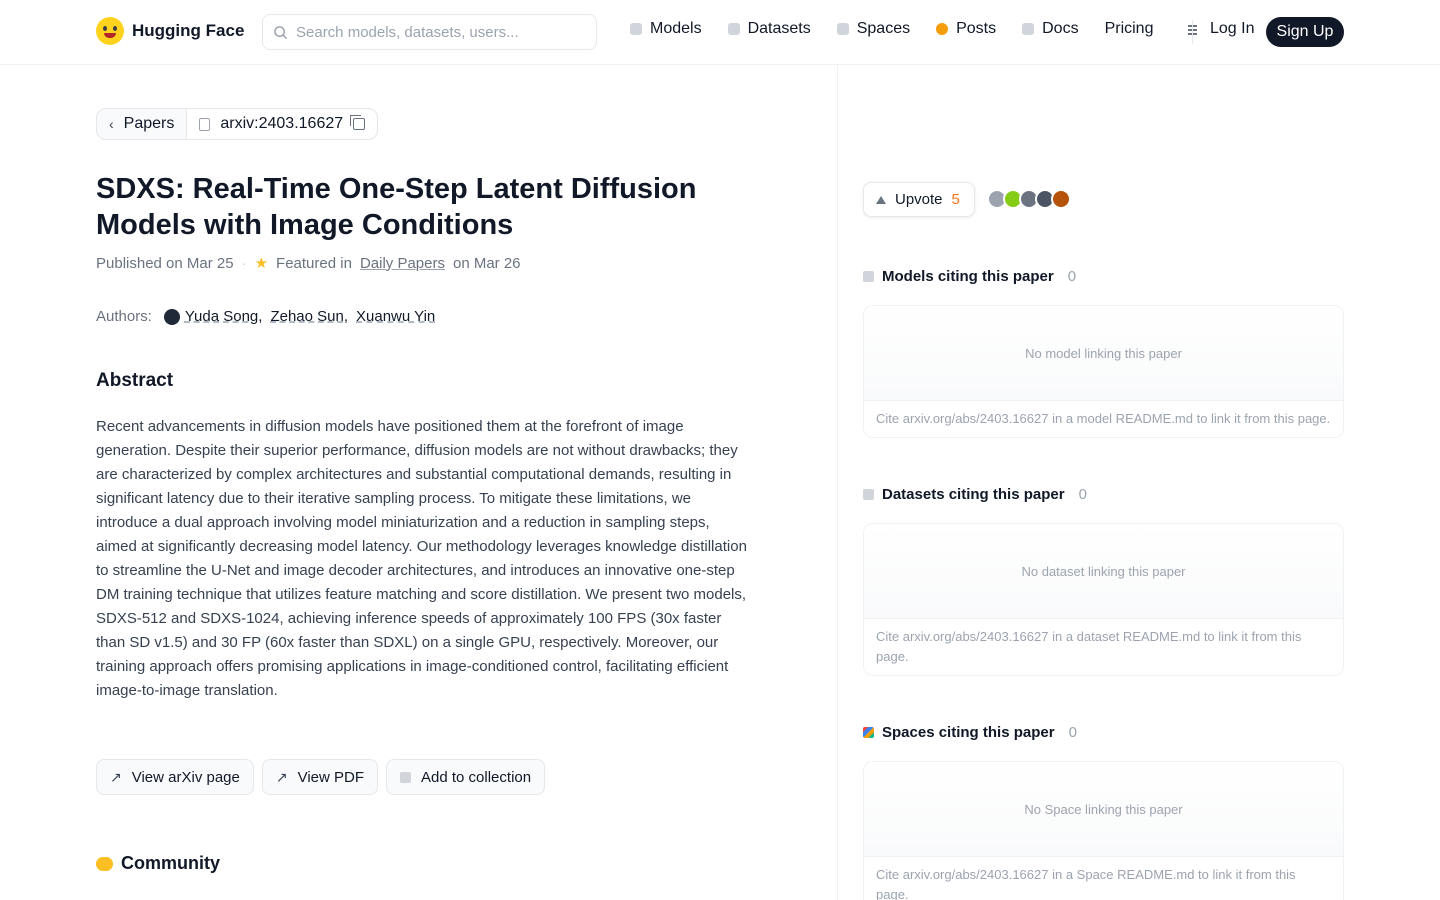 Image resolution: width=1440 pixels, height=900 pixels. I want to click on author-link: Yuda Song, so click(221, 316).